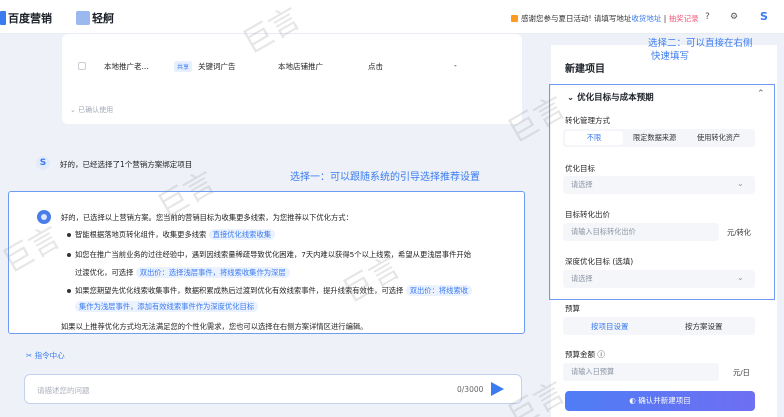 Image resolution: width=784 pixels, height=417 pixels. I want to click on recommendation-item-3-cont: 集作为浅层事件，添加有效线索事件作为深度优化目标, so click(167, 306).